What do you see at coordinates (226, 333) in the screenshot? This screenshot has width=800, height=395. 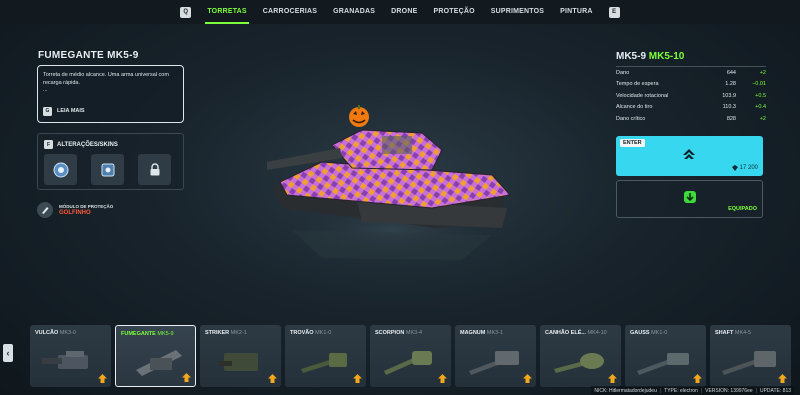 I see `card-name: STRIKER MK2-1` at bounding box center [226, 333].